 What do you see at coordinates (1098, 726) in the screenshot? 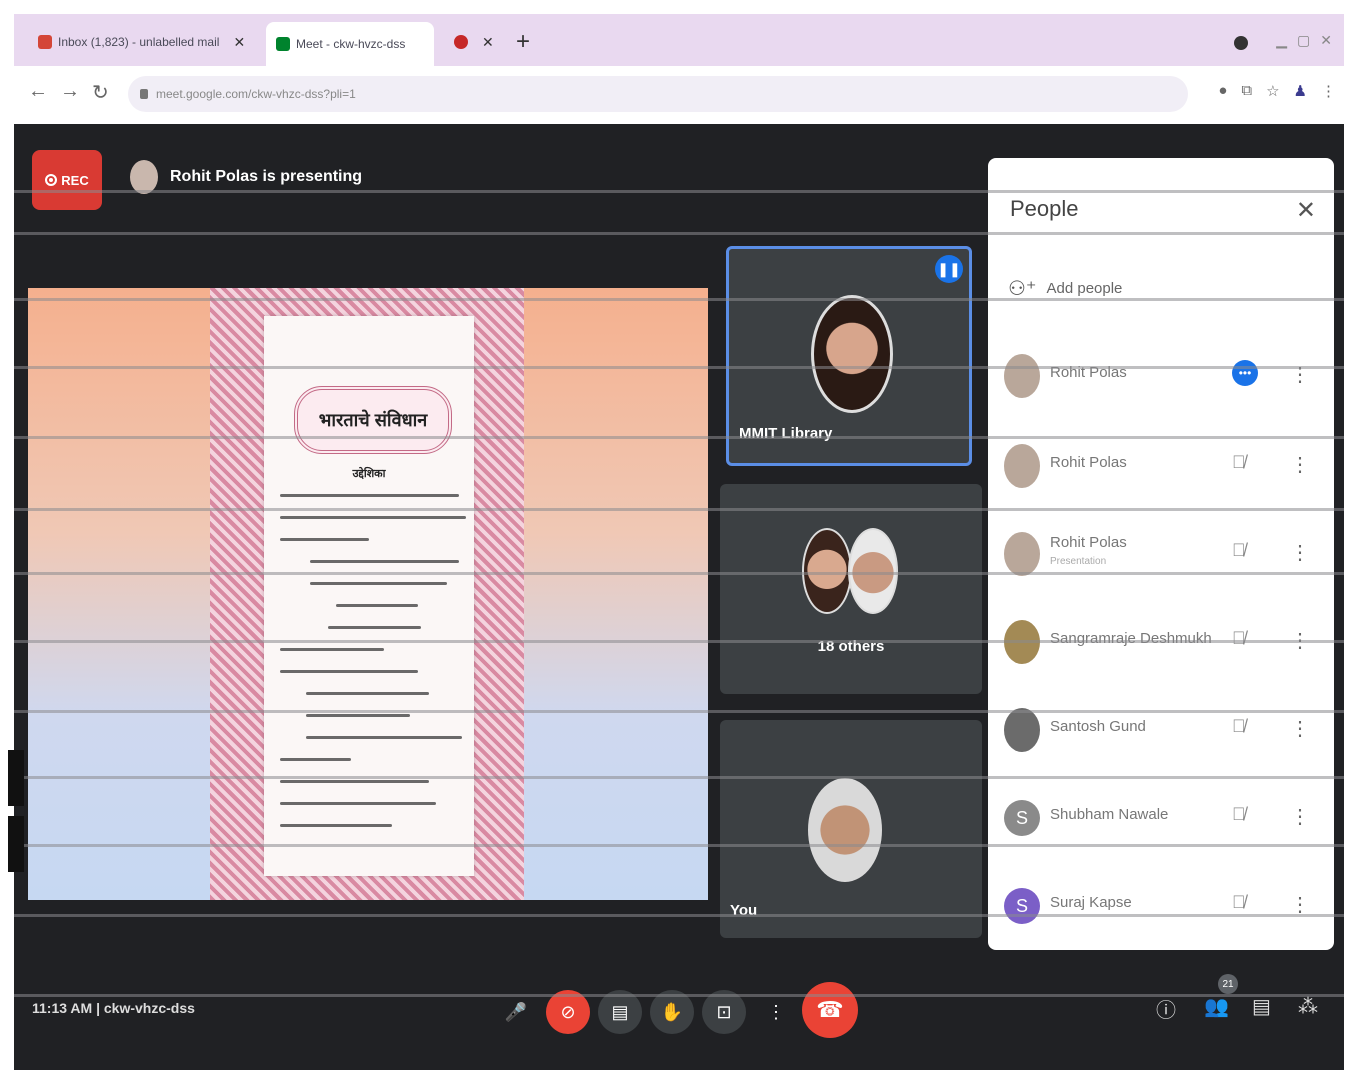
I see `participant-name: Santosh Gund` at bounding box center [1098, 726].